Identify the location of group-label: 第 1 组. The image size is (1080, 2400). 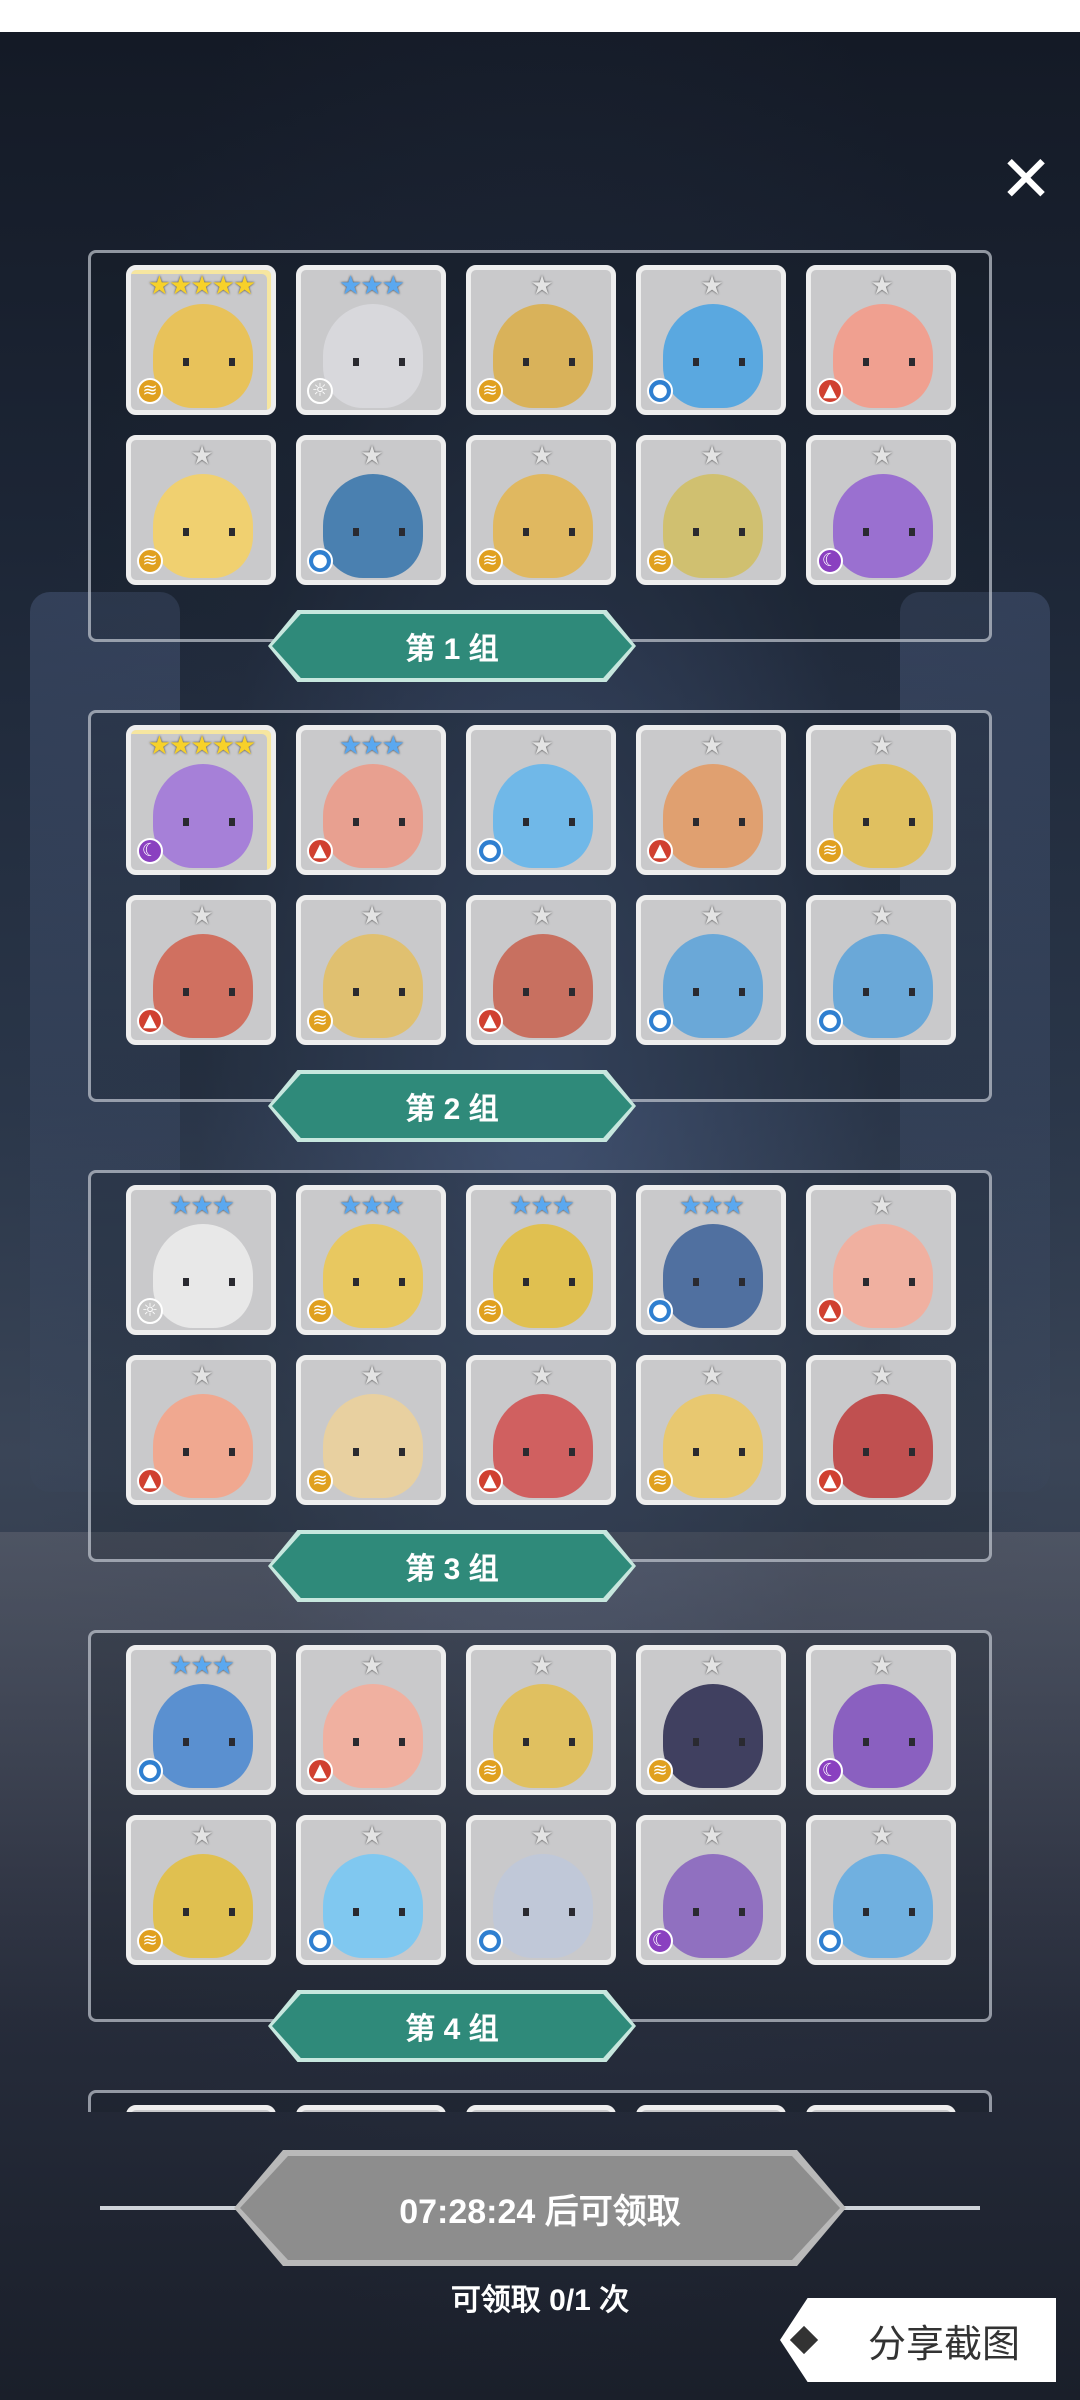
(452, 646).